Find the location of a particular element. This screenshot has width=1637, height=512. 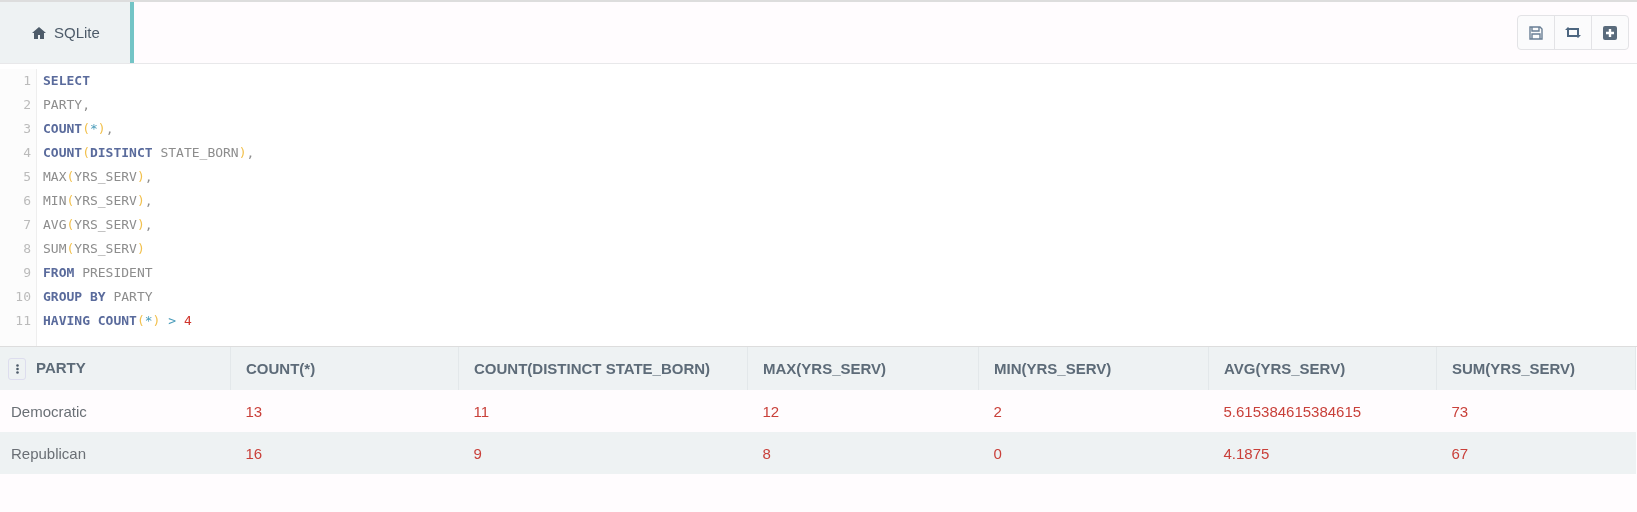

code-line: AVG(YRS_SERV), is located at coordinates (98, 225).